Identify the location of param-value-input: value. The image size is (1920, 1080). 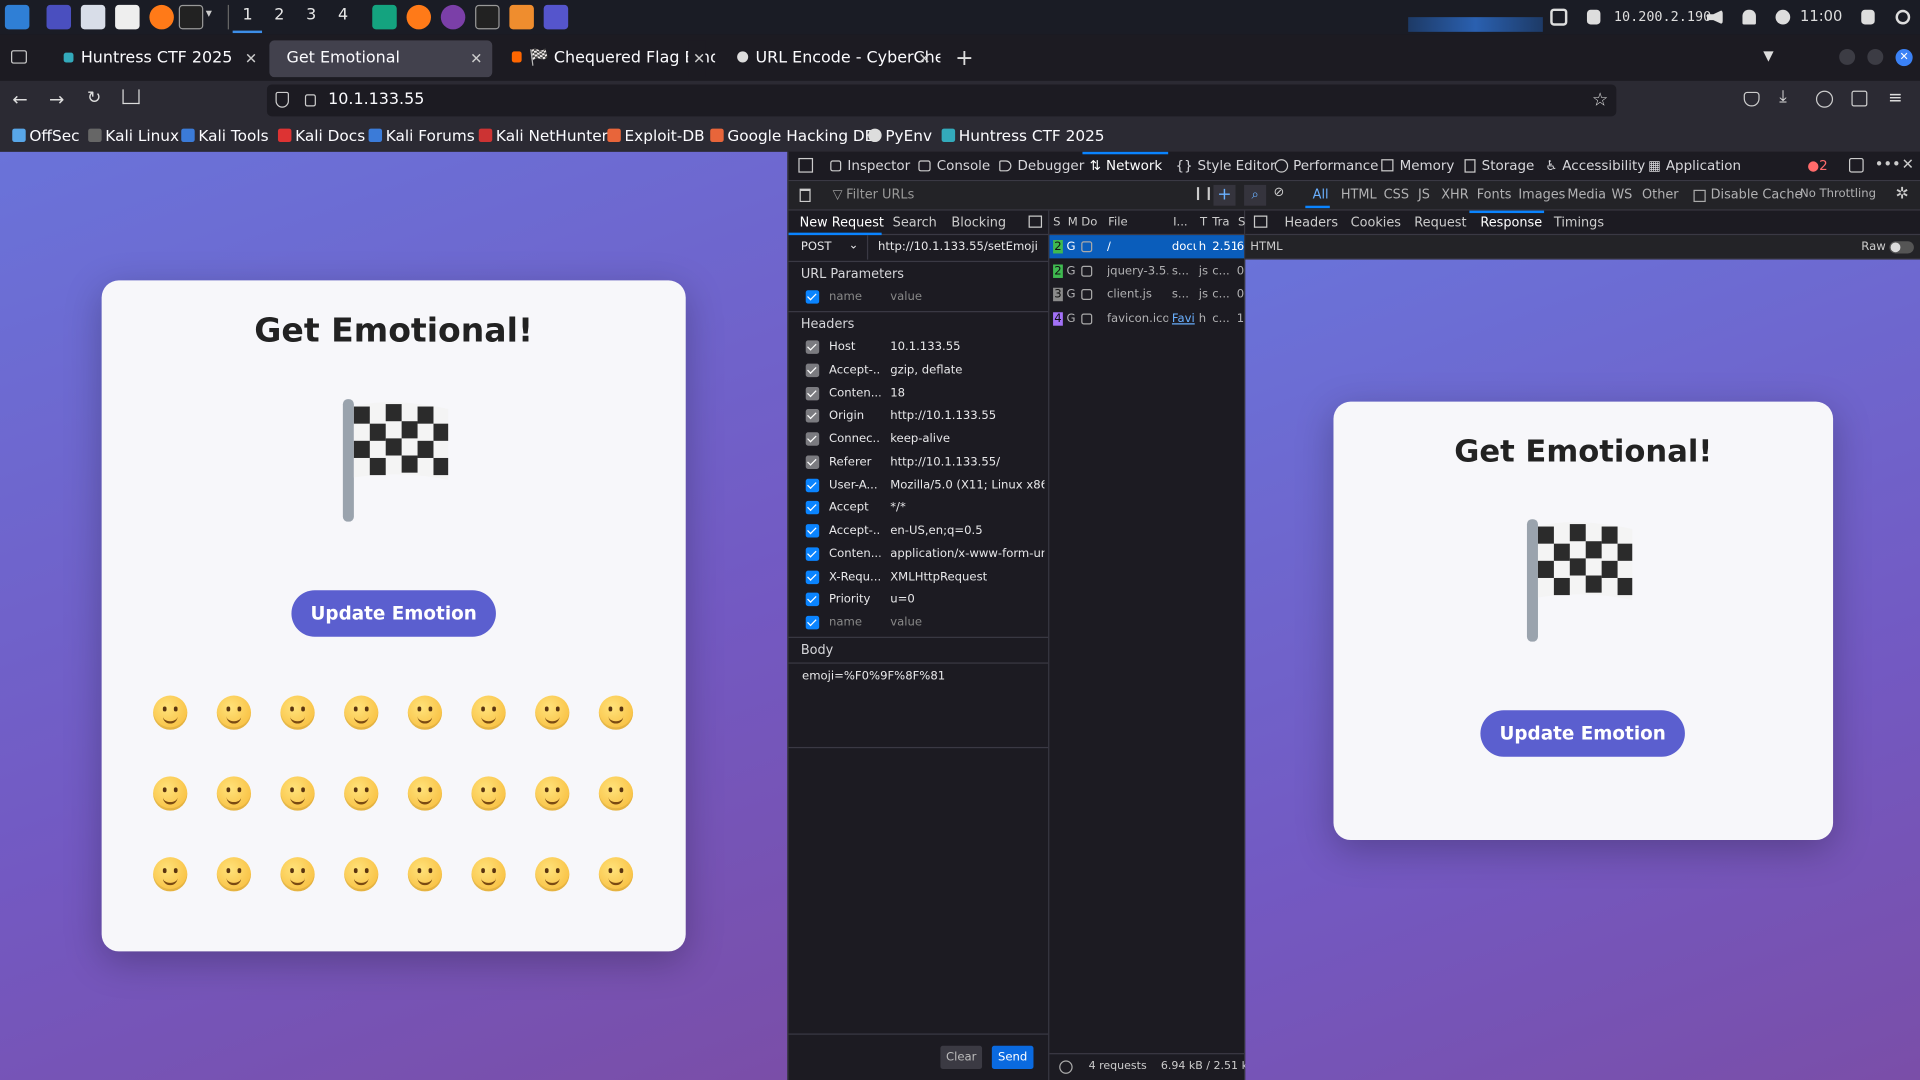
(967, 296).